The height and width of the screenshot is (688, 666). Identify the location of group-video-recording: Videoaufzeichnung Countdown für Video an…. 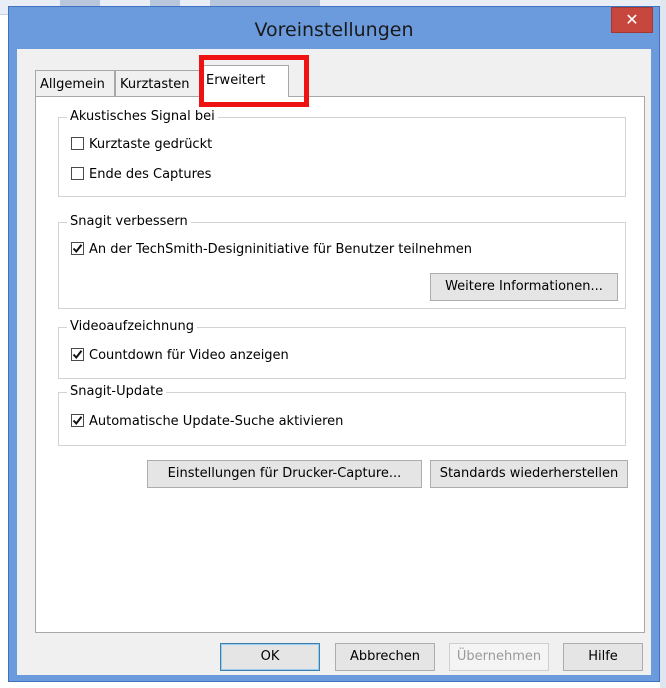
(342, 349).